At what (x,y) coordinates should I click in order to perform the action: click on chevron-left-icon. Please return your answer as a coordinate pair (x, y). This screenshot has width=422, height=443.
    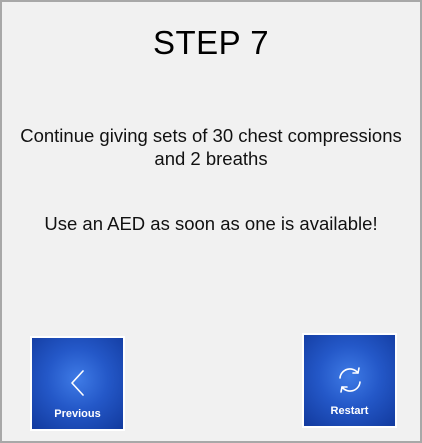
    Looking at the image, I should click on (77, 383).